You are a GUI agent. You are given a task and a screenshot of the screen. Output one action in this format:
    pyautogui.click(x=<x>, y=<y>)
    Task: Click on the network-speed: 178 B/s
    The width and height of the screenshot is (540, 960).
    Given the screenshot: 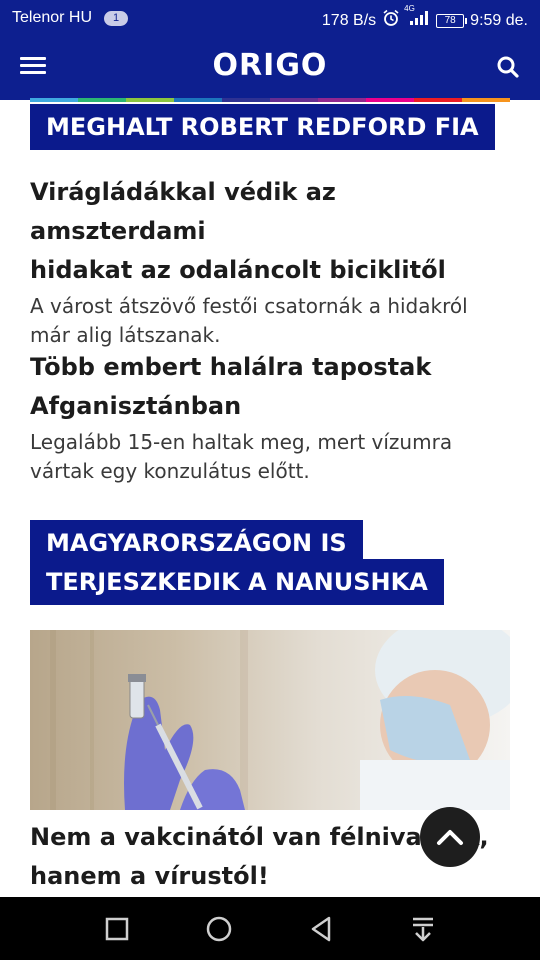 What is the action you would take?
    pyautogui.click(x=349, y=20)
    